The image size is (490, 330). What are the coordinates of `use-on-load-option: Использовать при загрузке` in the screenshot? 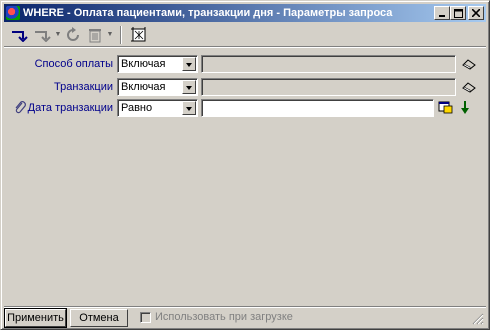 It's located at (216, 317).